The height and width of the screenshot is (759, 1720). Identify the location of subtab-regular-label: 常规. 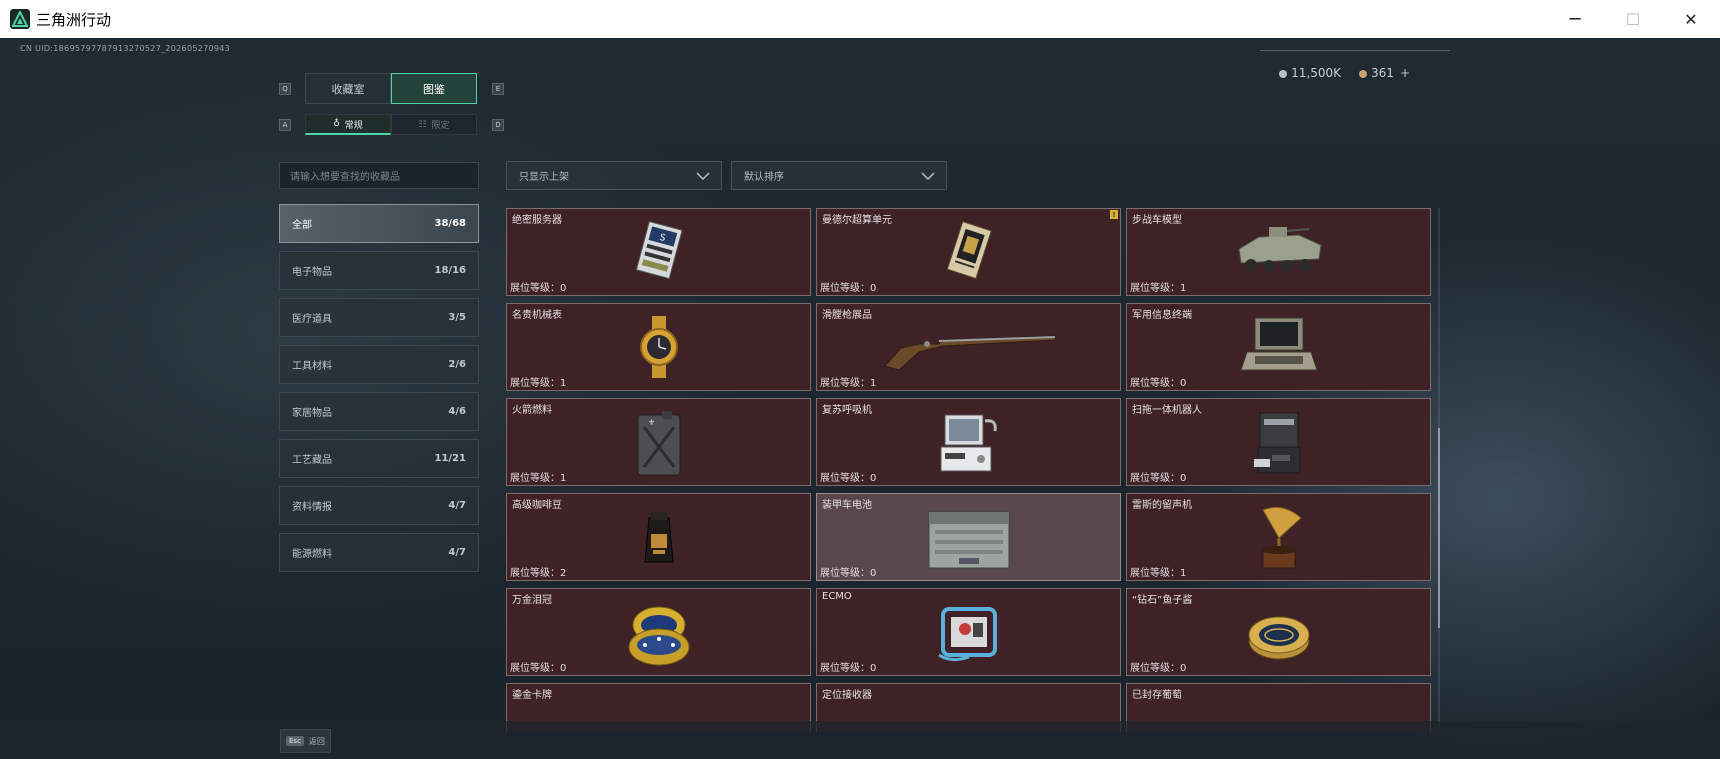
(353, 125).